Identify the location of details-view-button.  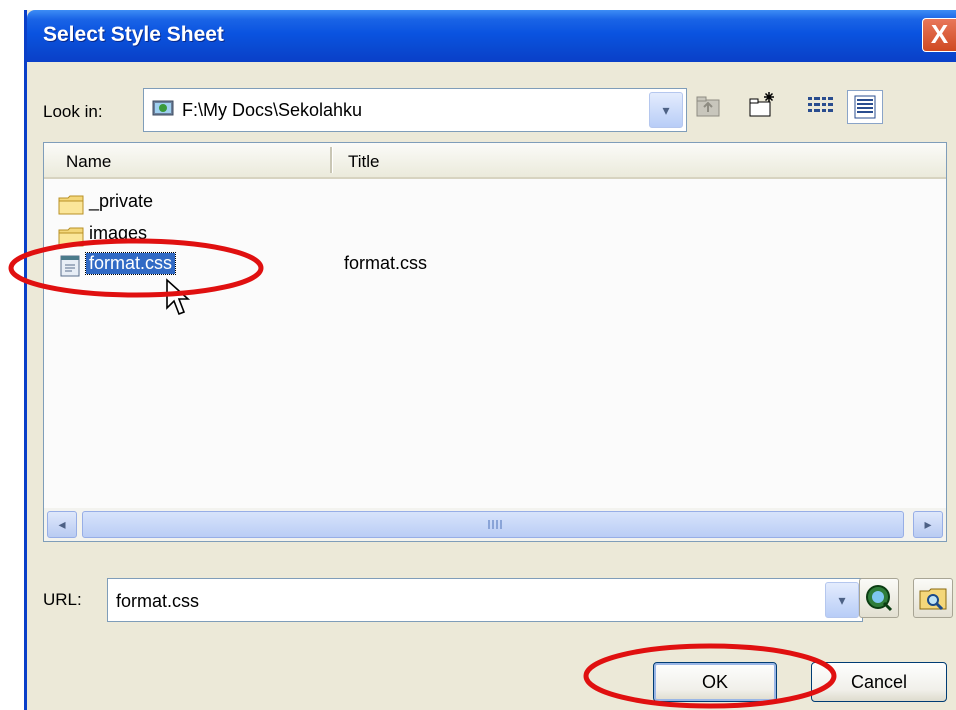
(865, 107).